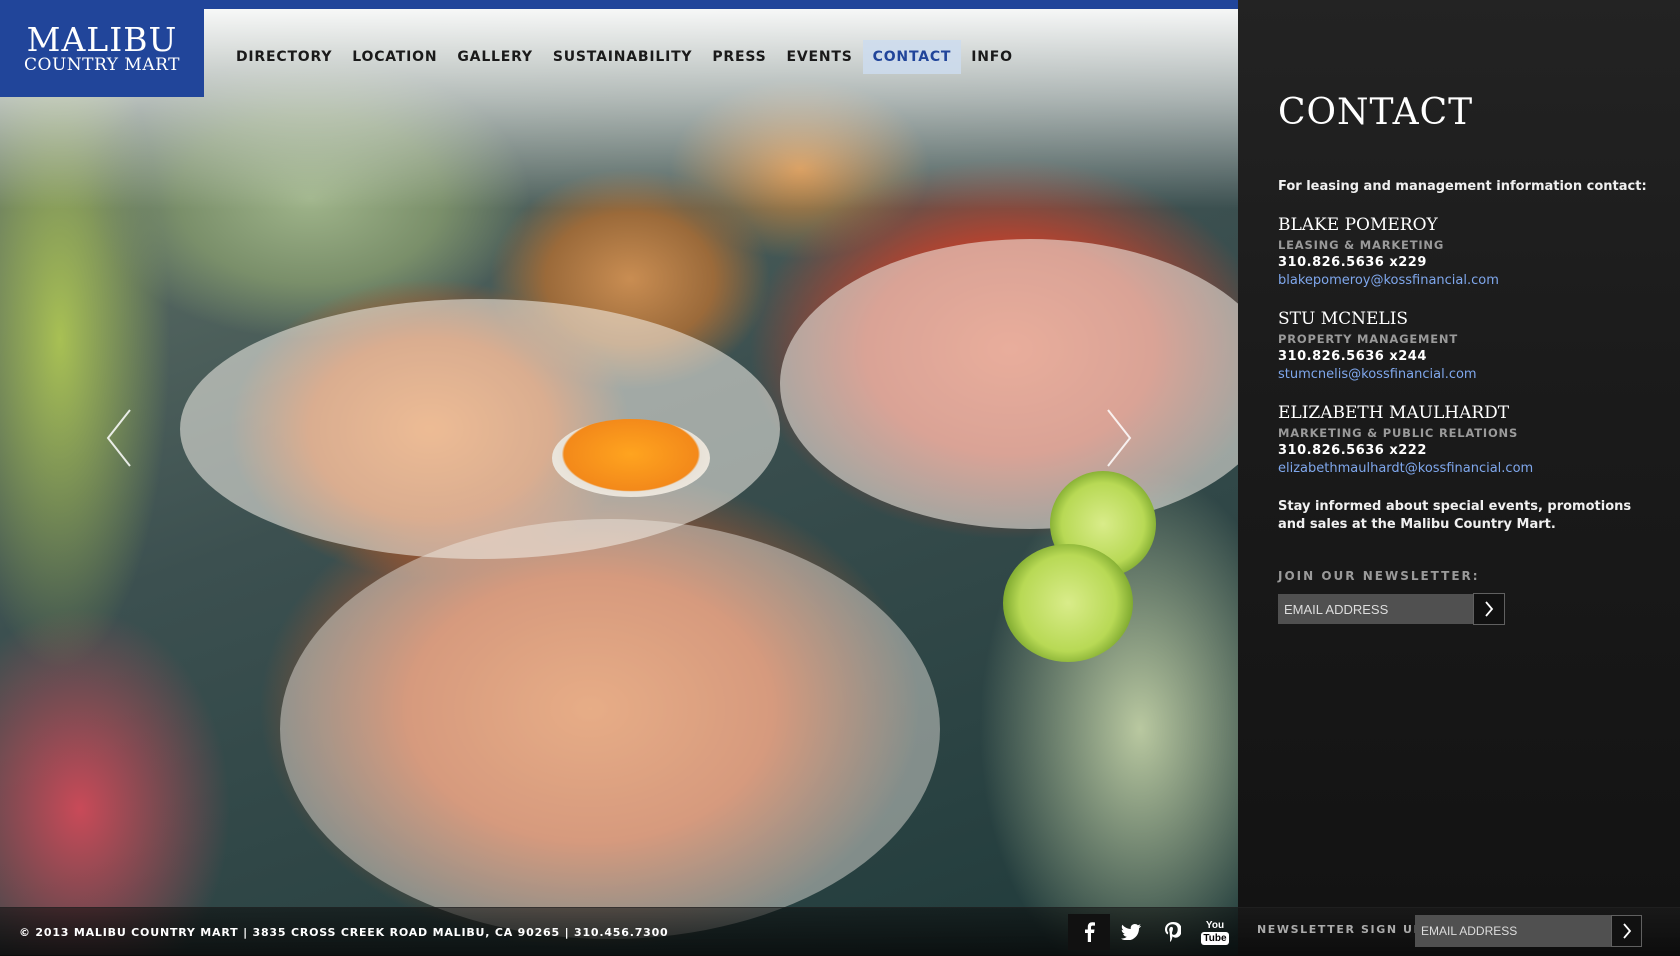 The image size is (1680, 956). What do you see at coordinates (1352, 356) in the screenshot?
I see `contact-phone: 310.826.5636 x244` at bounding box center [1352, 356].